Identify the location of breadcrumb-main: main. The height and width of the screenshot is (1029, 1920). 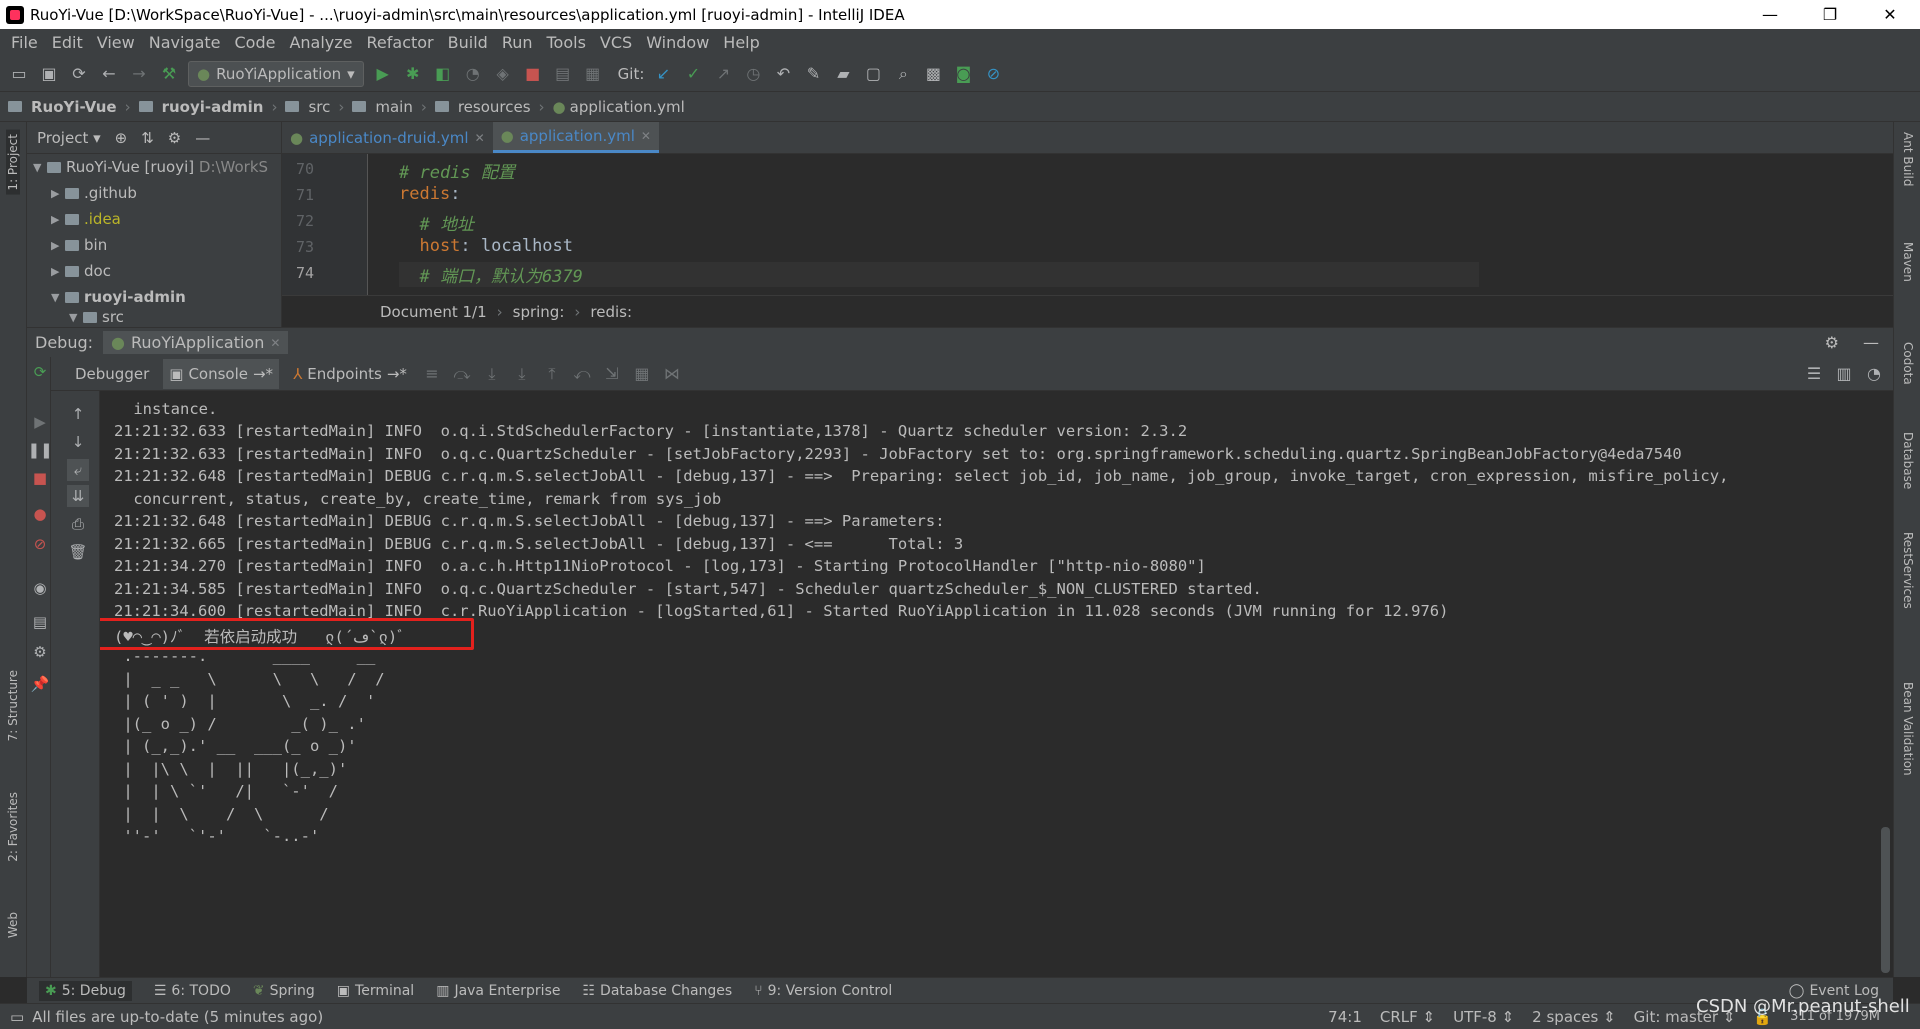
(393, 107).